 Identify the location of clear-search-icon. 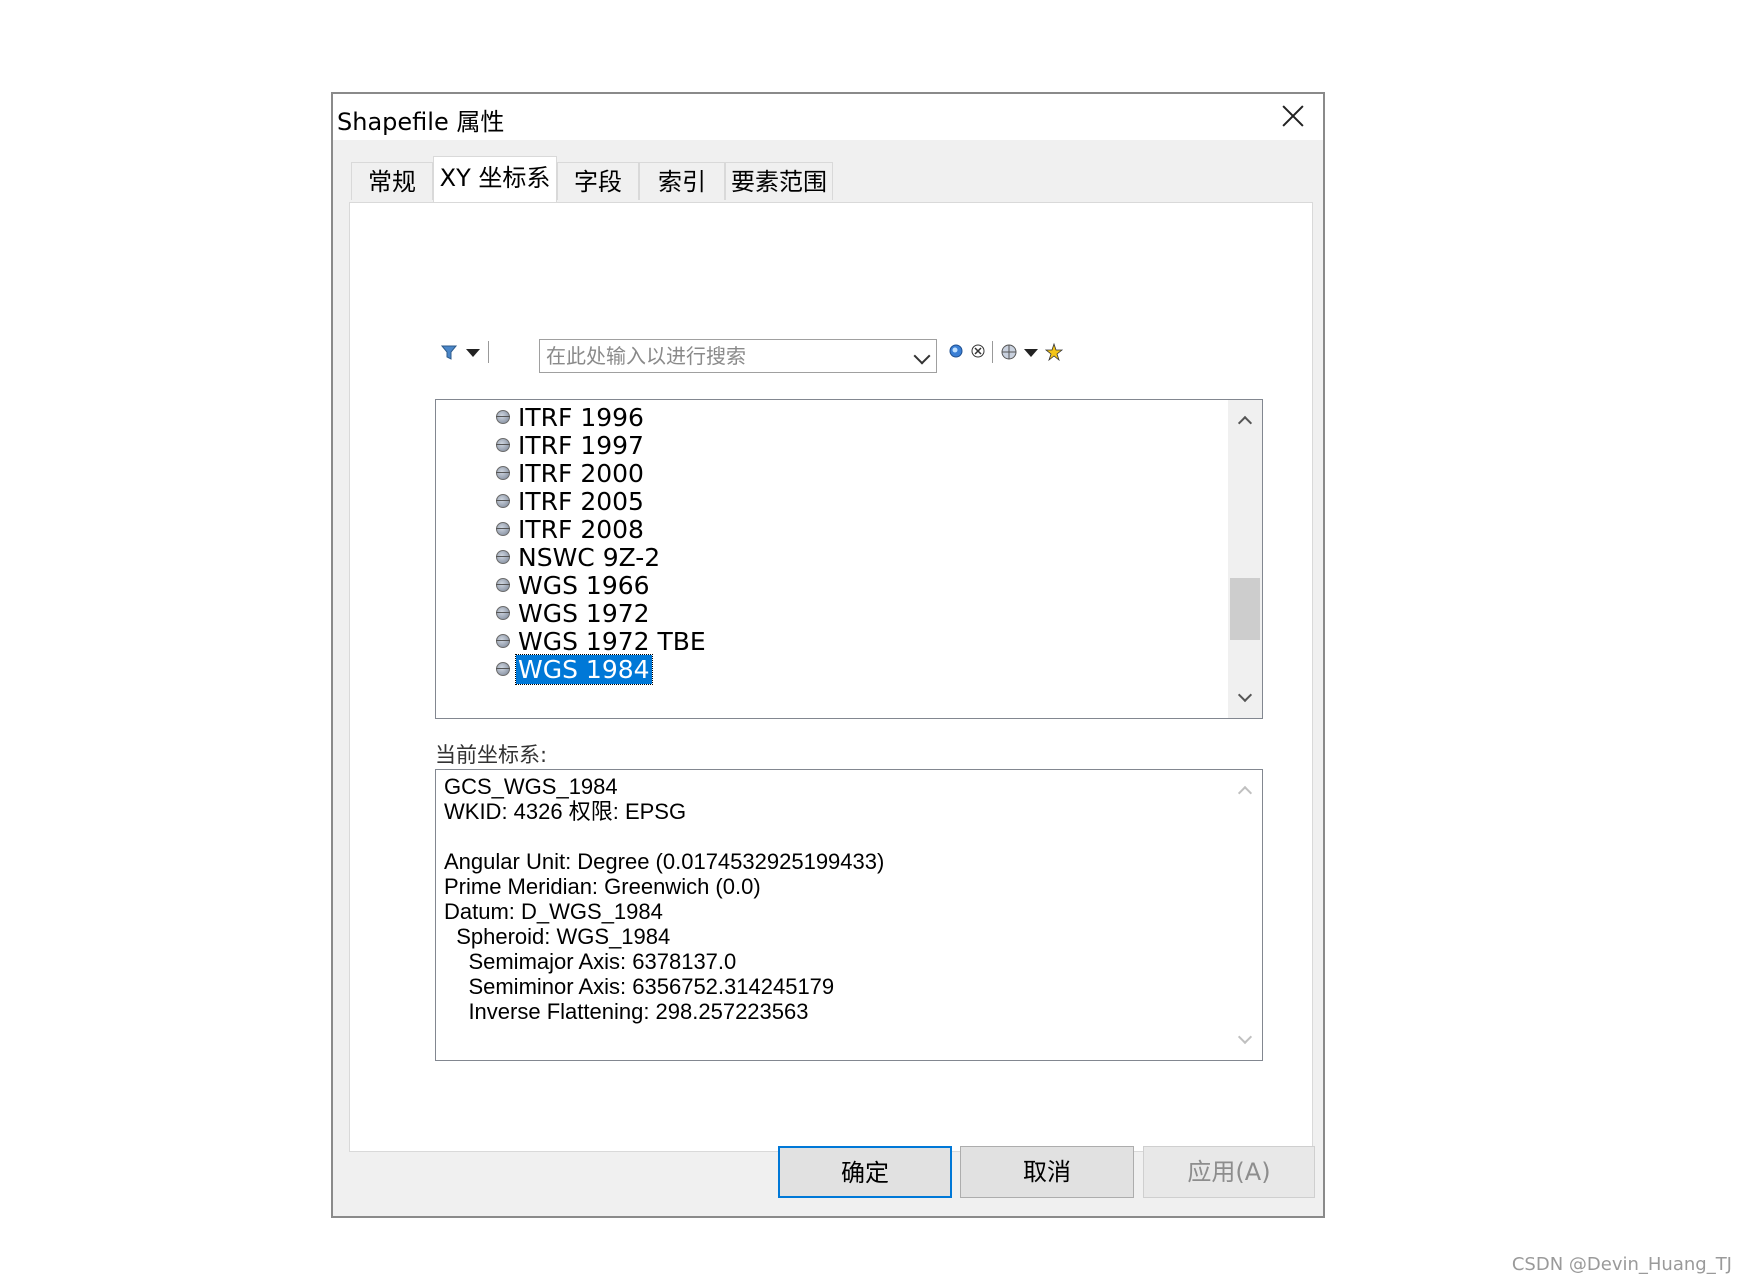
(979, 352).